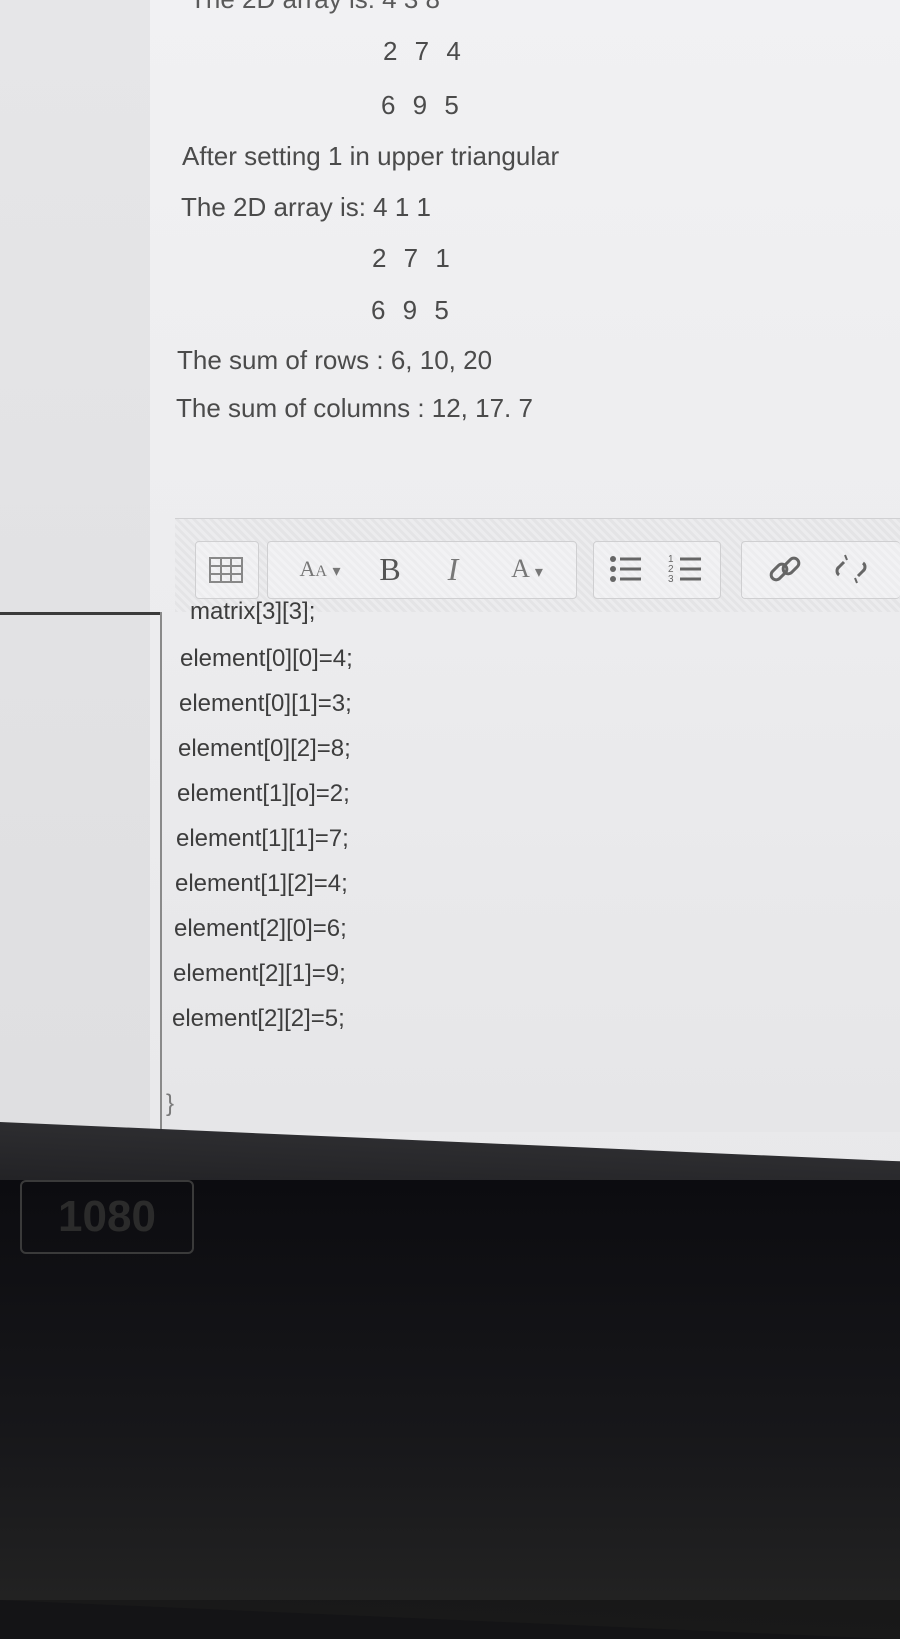 The image size is (900, 1639). Describe the element at coordinates (424, 51) in the screenshot. I see `output-row: 2 7 4` at that location.